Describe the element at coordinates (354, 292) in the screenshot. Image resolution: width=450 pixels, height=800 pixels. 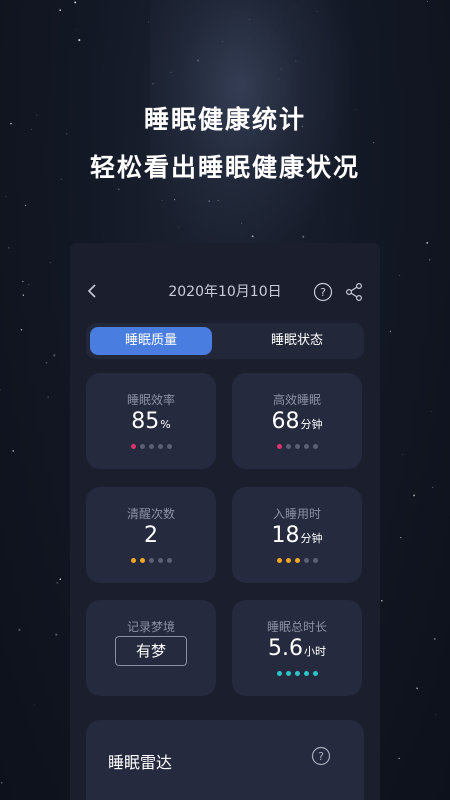
I see `share-icon` at that location.